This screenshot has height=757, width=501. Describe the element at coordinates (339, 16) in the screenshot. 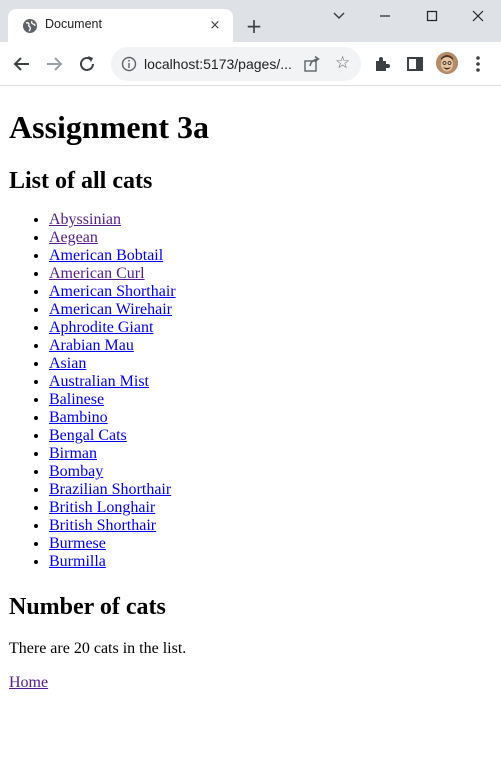

I see `tab-search-icon` at that location.